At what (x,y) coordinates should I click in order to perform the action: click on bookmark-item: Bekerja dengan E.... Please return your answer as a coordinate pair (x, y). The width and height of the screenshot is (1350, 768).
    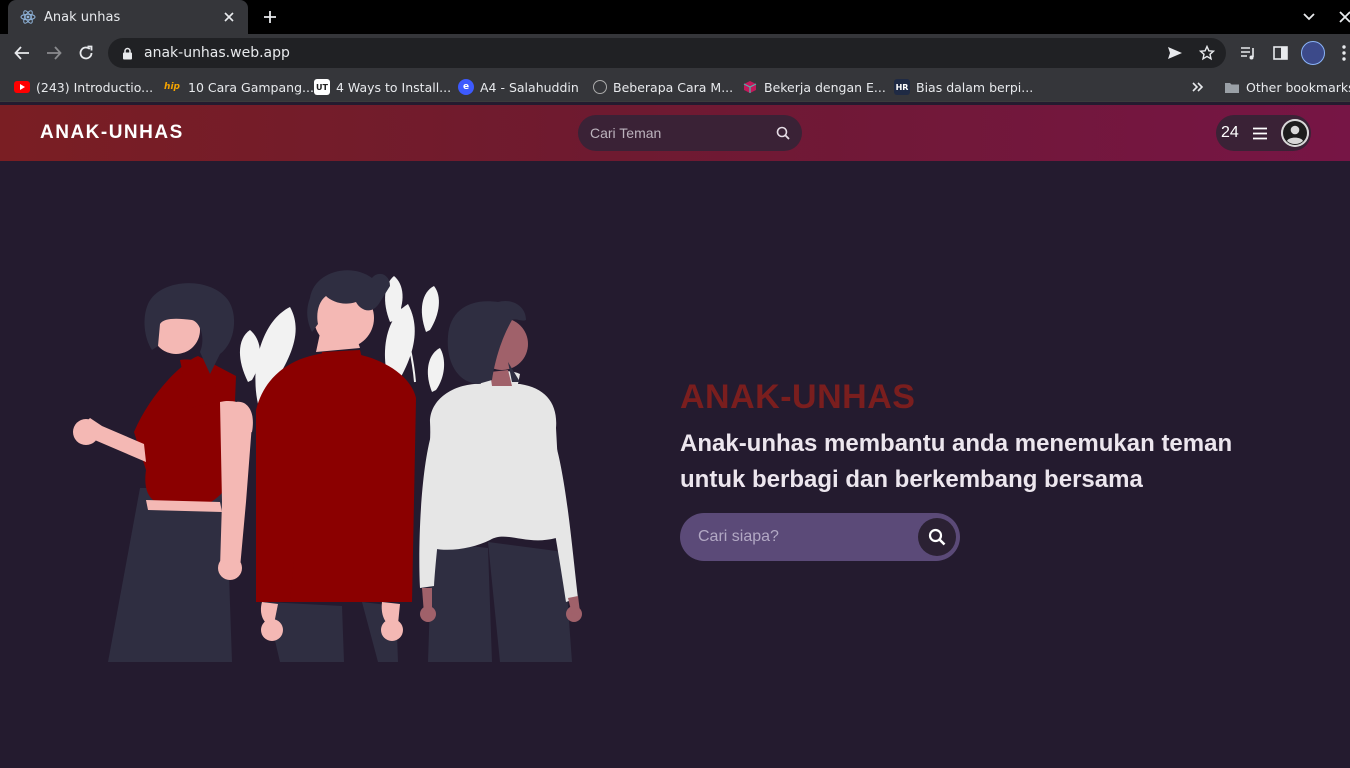
    Looking at the image, I should click on (814, 87).